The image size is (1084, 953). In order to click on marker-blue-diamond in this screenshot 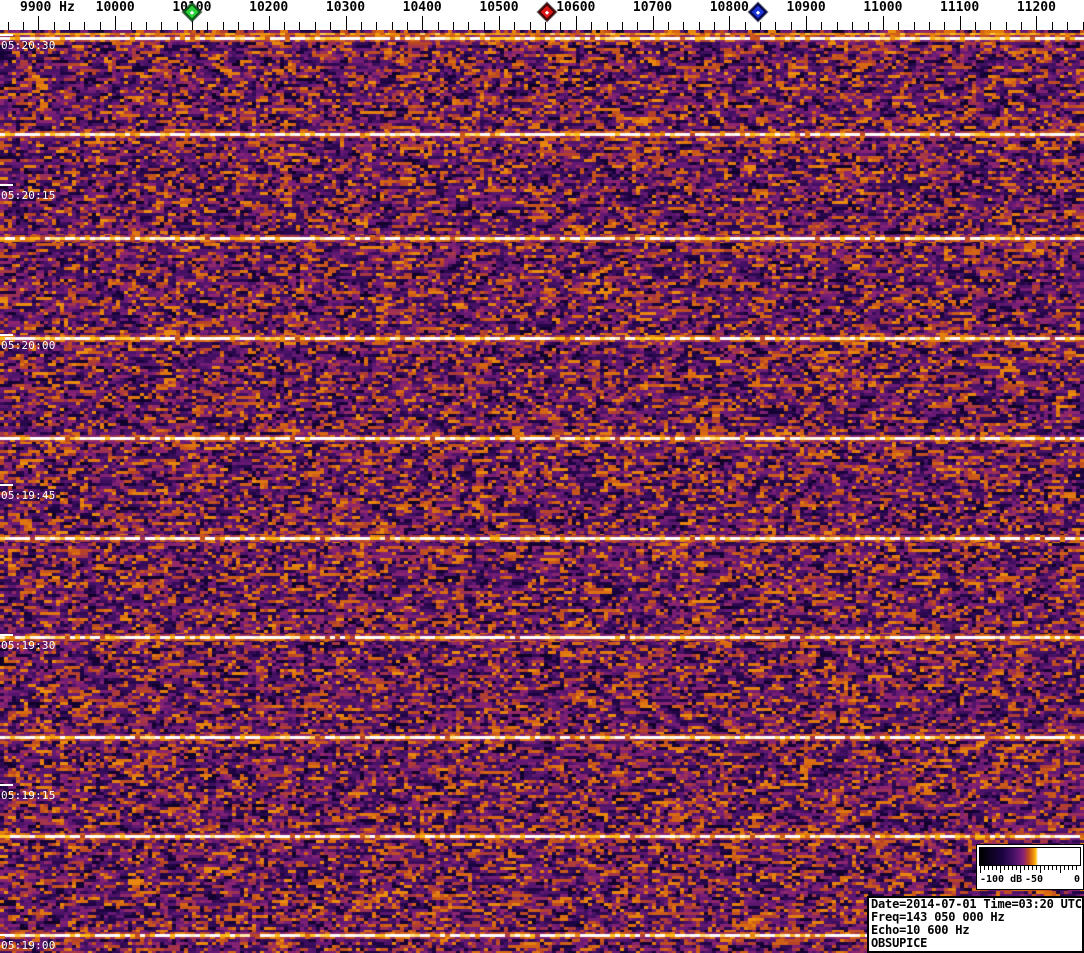, I will do `click(757, 12)`.